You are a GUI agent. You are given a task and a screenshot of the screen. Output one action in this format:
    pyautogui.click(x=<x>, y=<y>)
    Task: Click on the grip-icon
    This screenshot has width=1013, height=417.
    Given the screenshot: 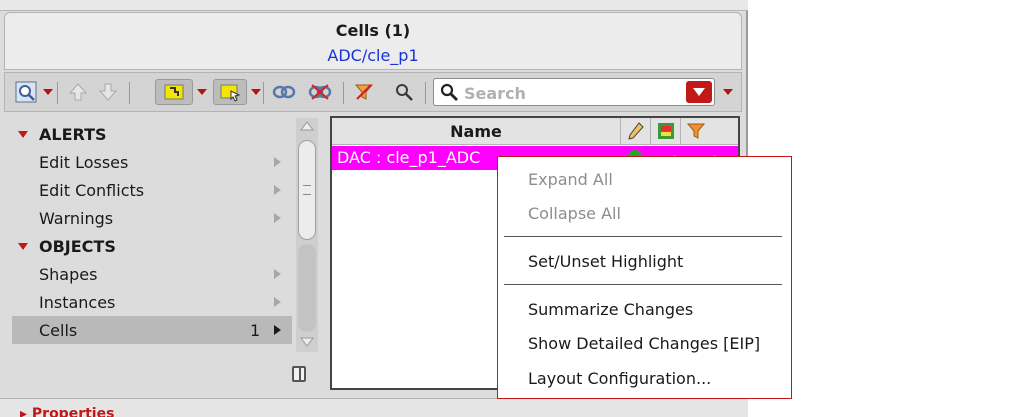 What is the action you would take?
    pyautogui.click(x=307, y=190)
    